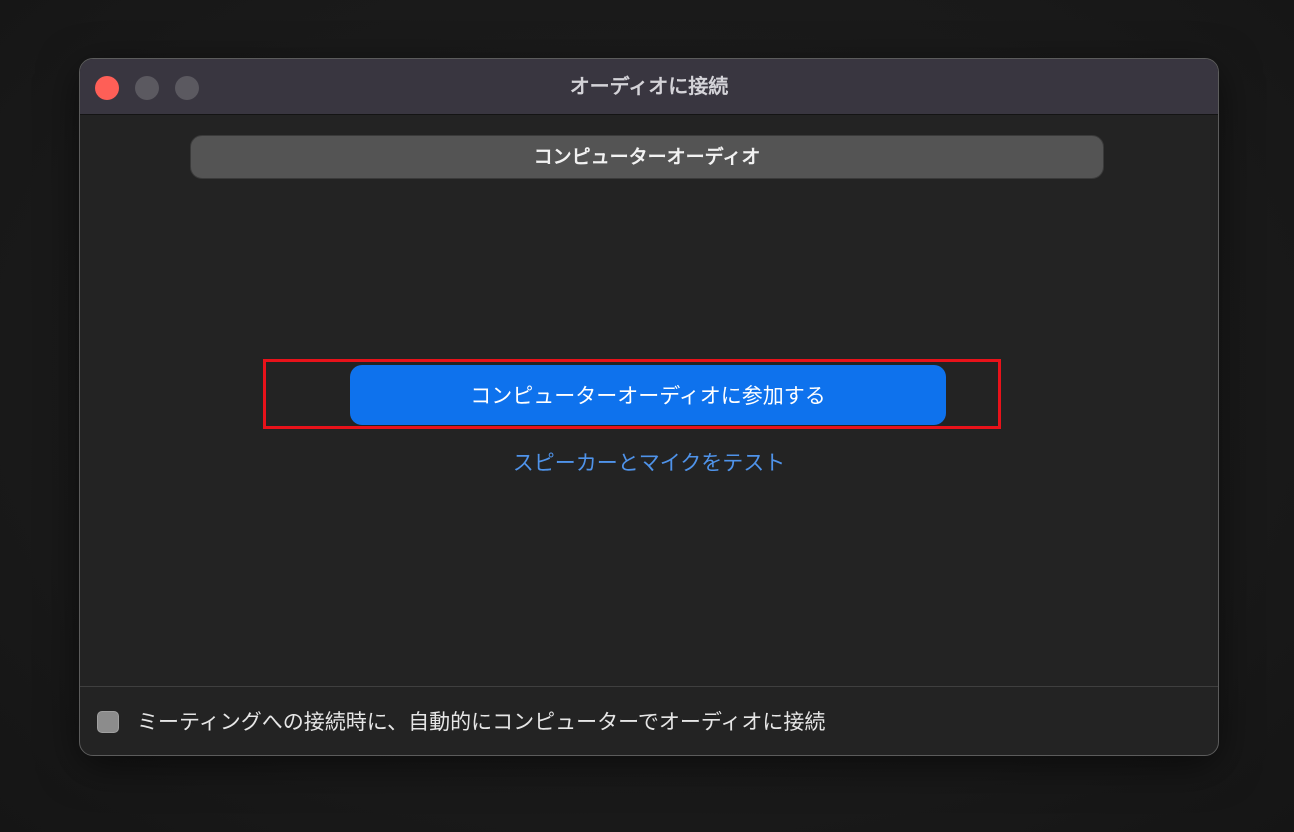  I want to click on test-speaker-mic-link: スピーカーとマイクをテスト, so click(649, 462).